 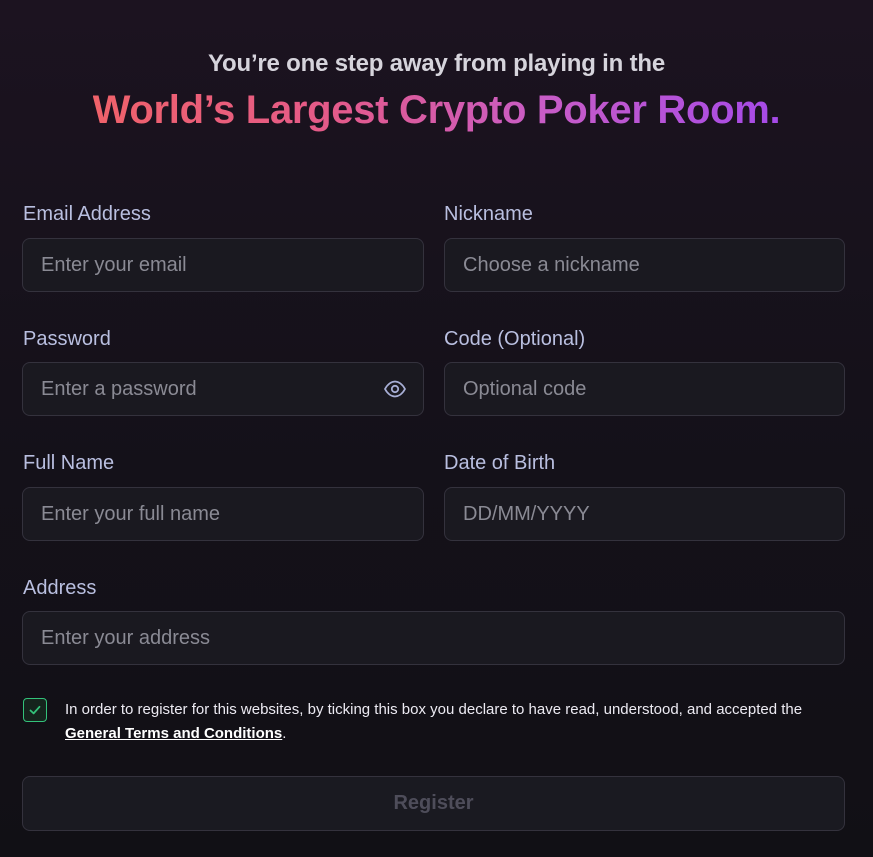 I want to click on password-field, so click(x=223, y=389).